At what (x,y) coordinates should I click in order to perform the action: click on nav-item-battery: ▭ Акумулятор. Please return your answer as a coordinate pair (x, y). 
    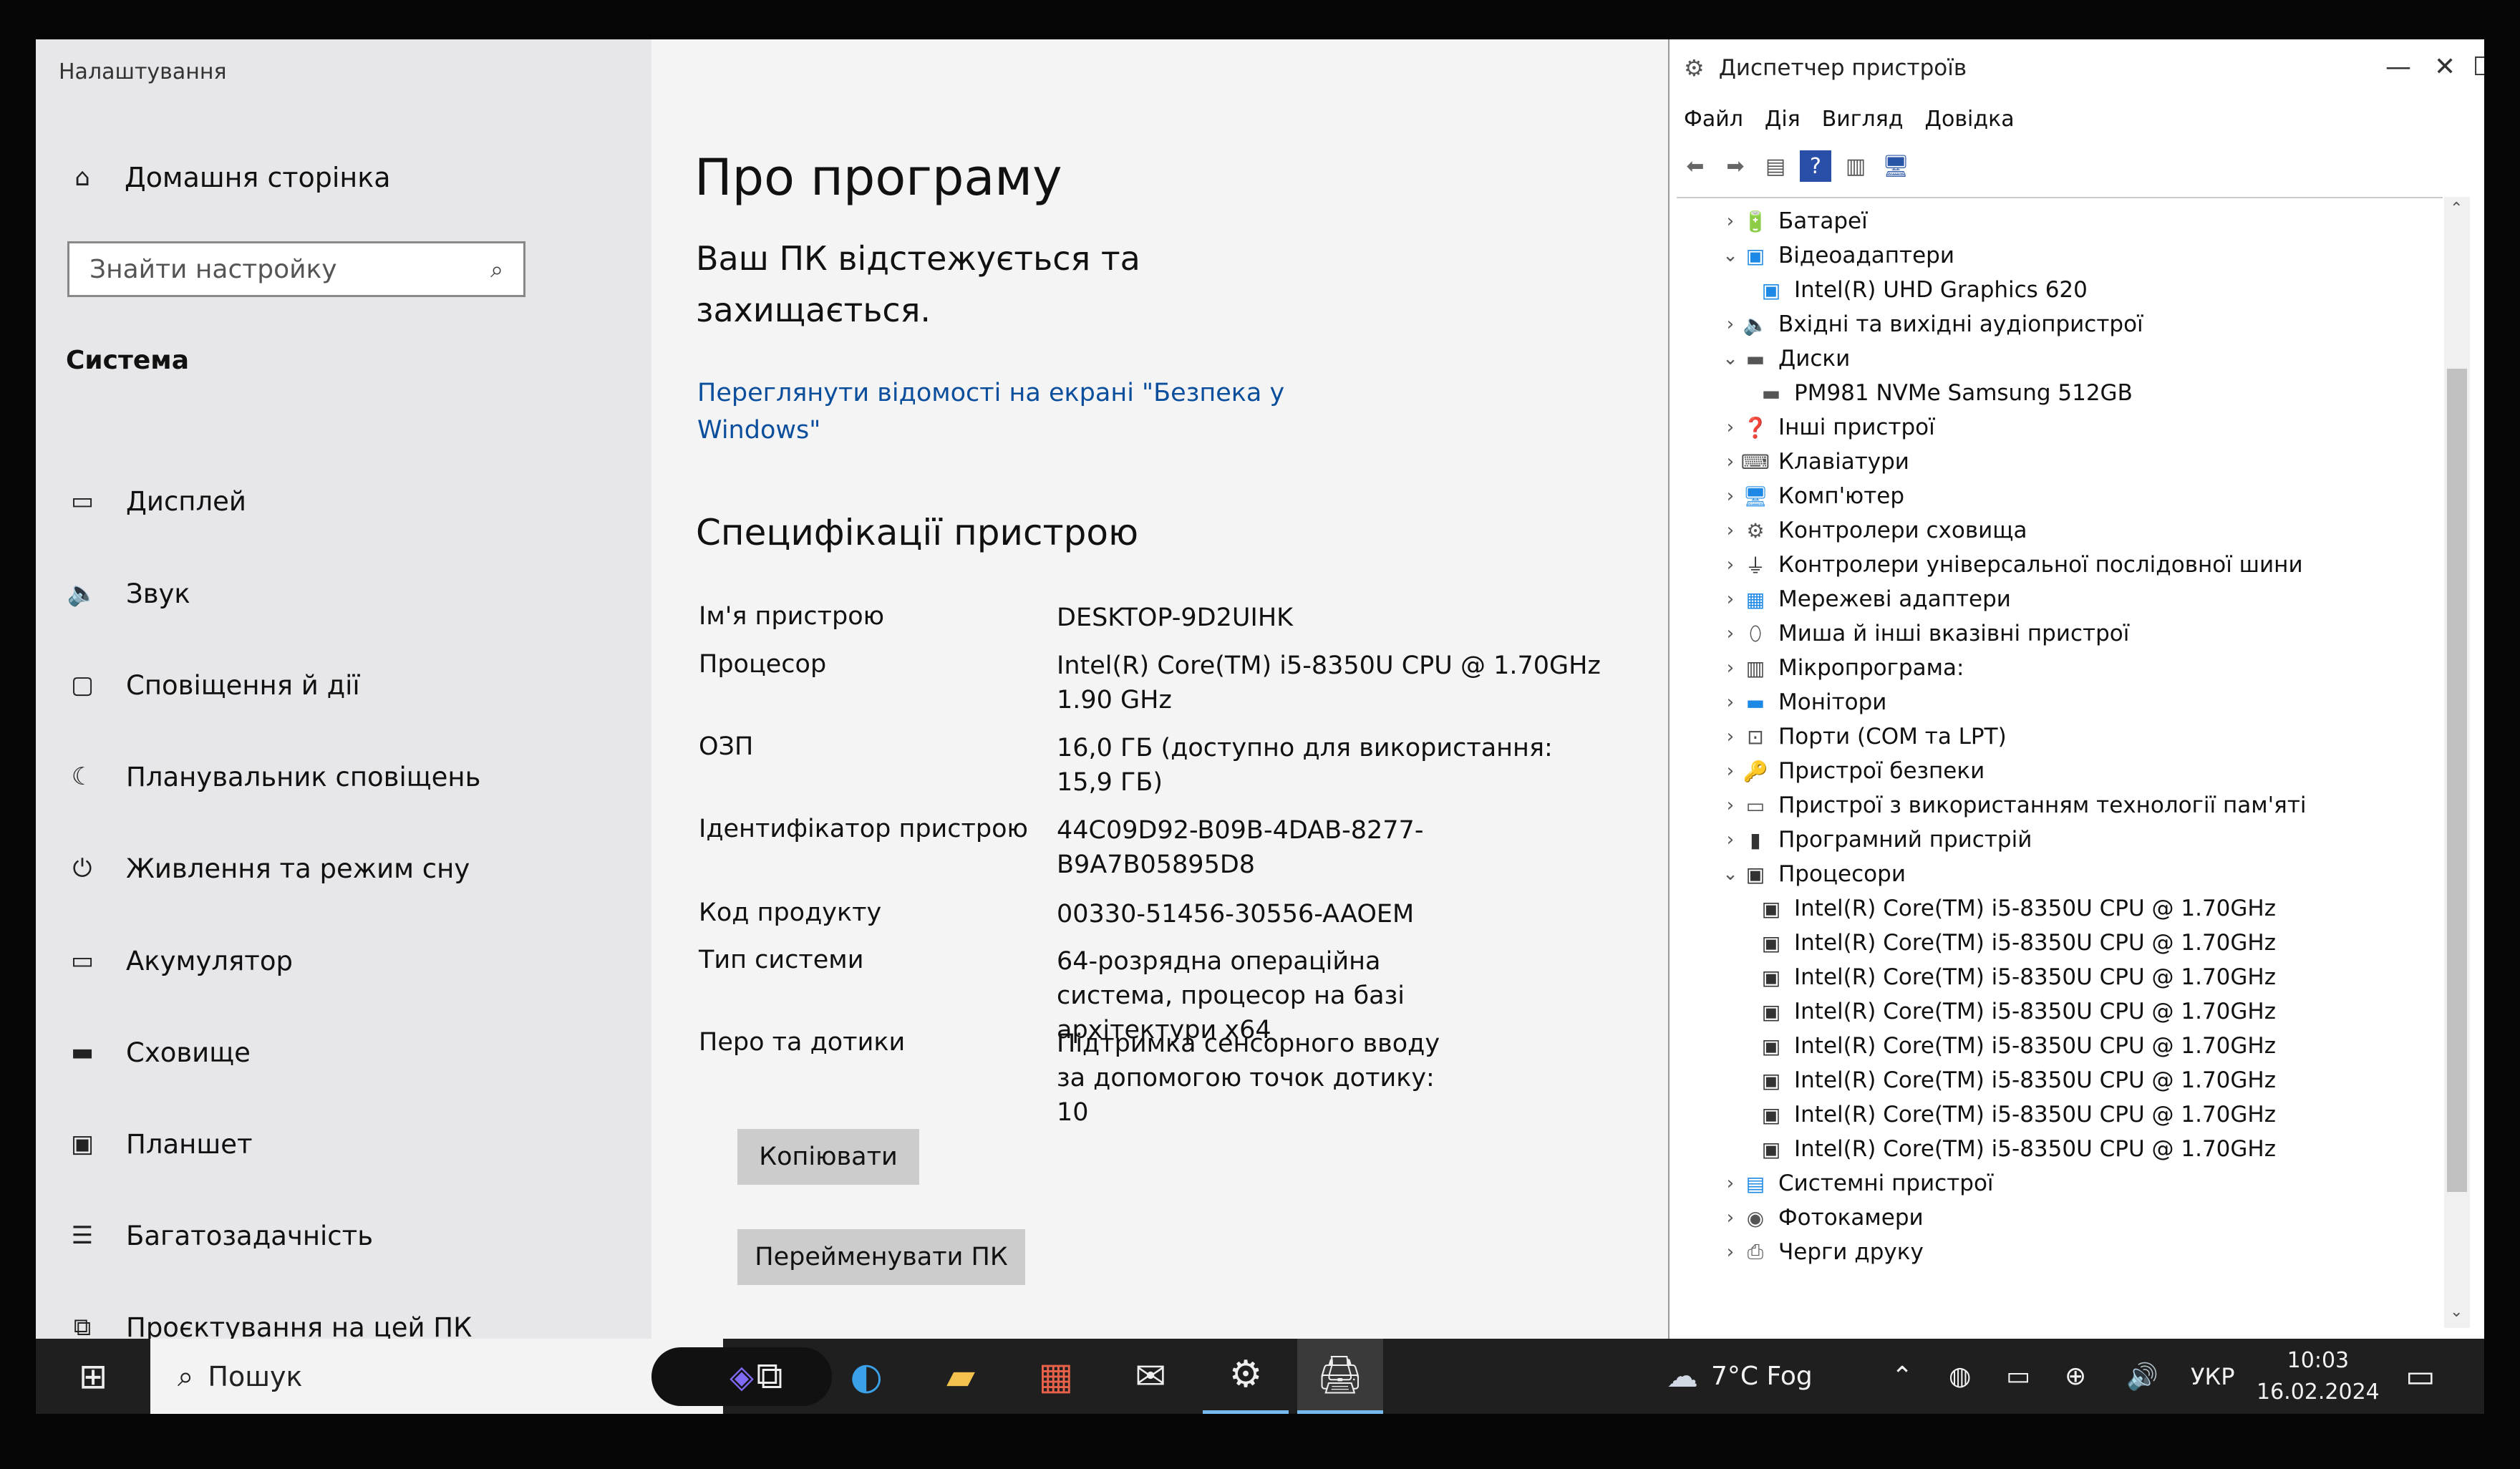
    Looking at the image, I should click on (352, 961).